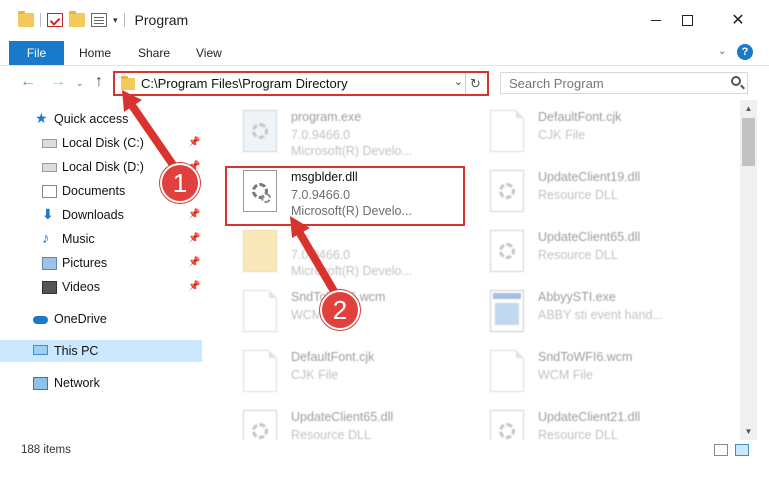 This screenshot has height=503, width=769. Describe the element at coordinates (722, 51) in the screenshot. I see `expand-ribbon-chevron-icon: ⌄` at that location.